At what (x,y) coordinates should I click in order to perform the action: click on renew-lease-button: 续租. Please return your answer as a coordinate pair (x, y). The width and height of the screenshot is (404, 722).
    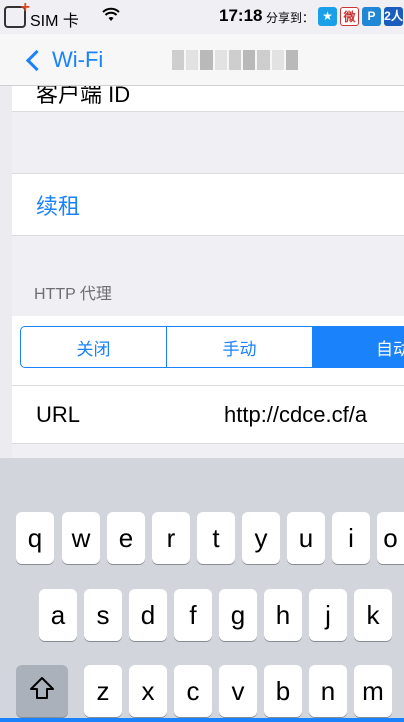
    Looking at the image, I should click on (208, 205).